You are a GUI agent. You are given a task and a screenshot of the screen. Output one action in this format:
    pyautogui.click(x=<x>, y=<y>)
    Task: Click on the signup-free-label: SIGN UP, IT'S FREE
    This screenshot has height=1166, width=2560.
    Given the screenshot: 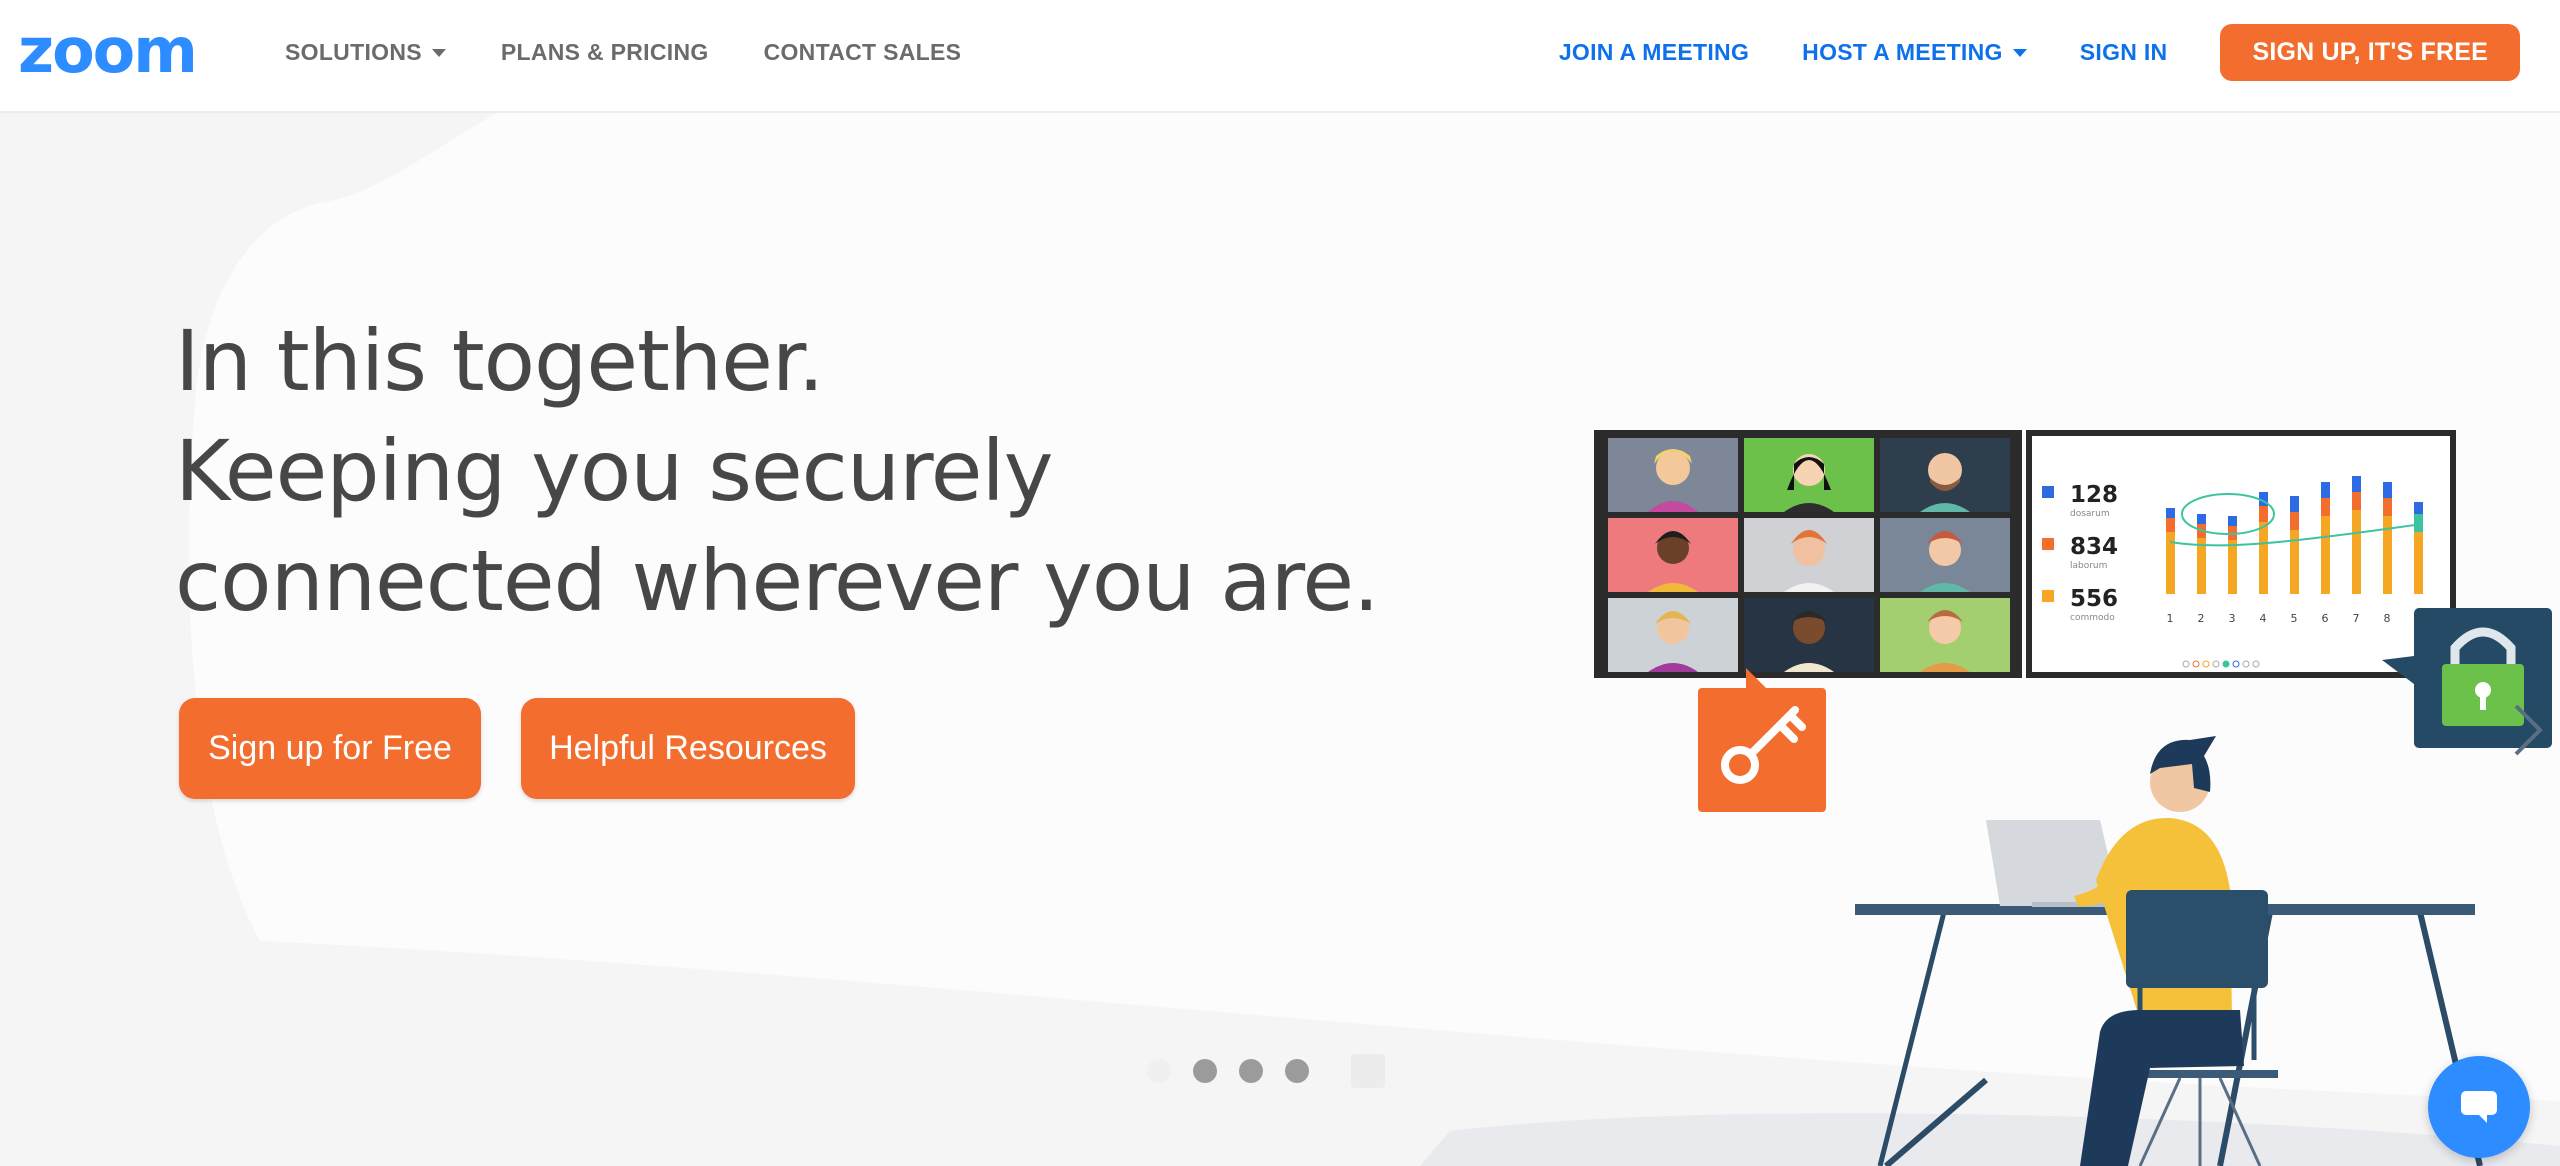 What is the action you would take?
    pyautogui.click(x=2370, y=51)
    